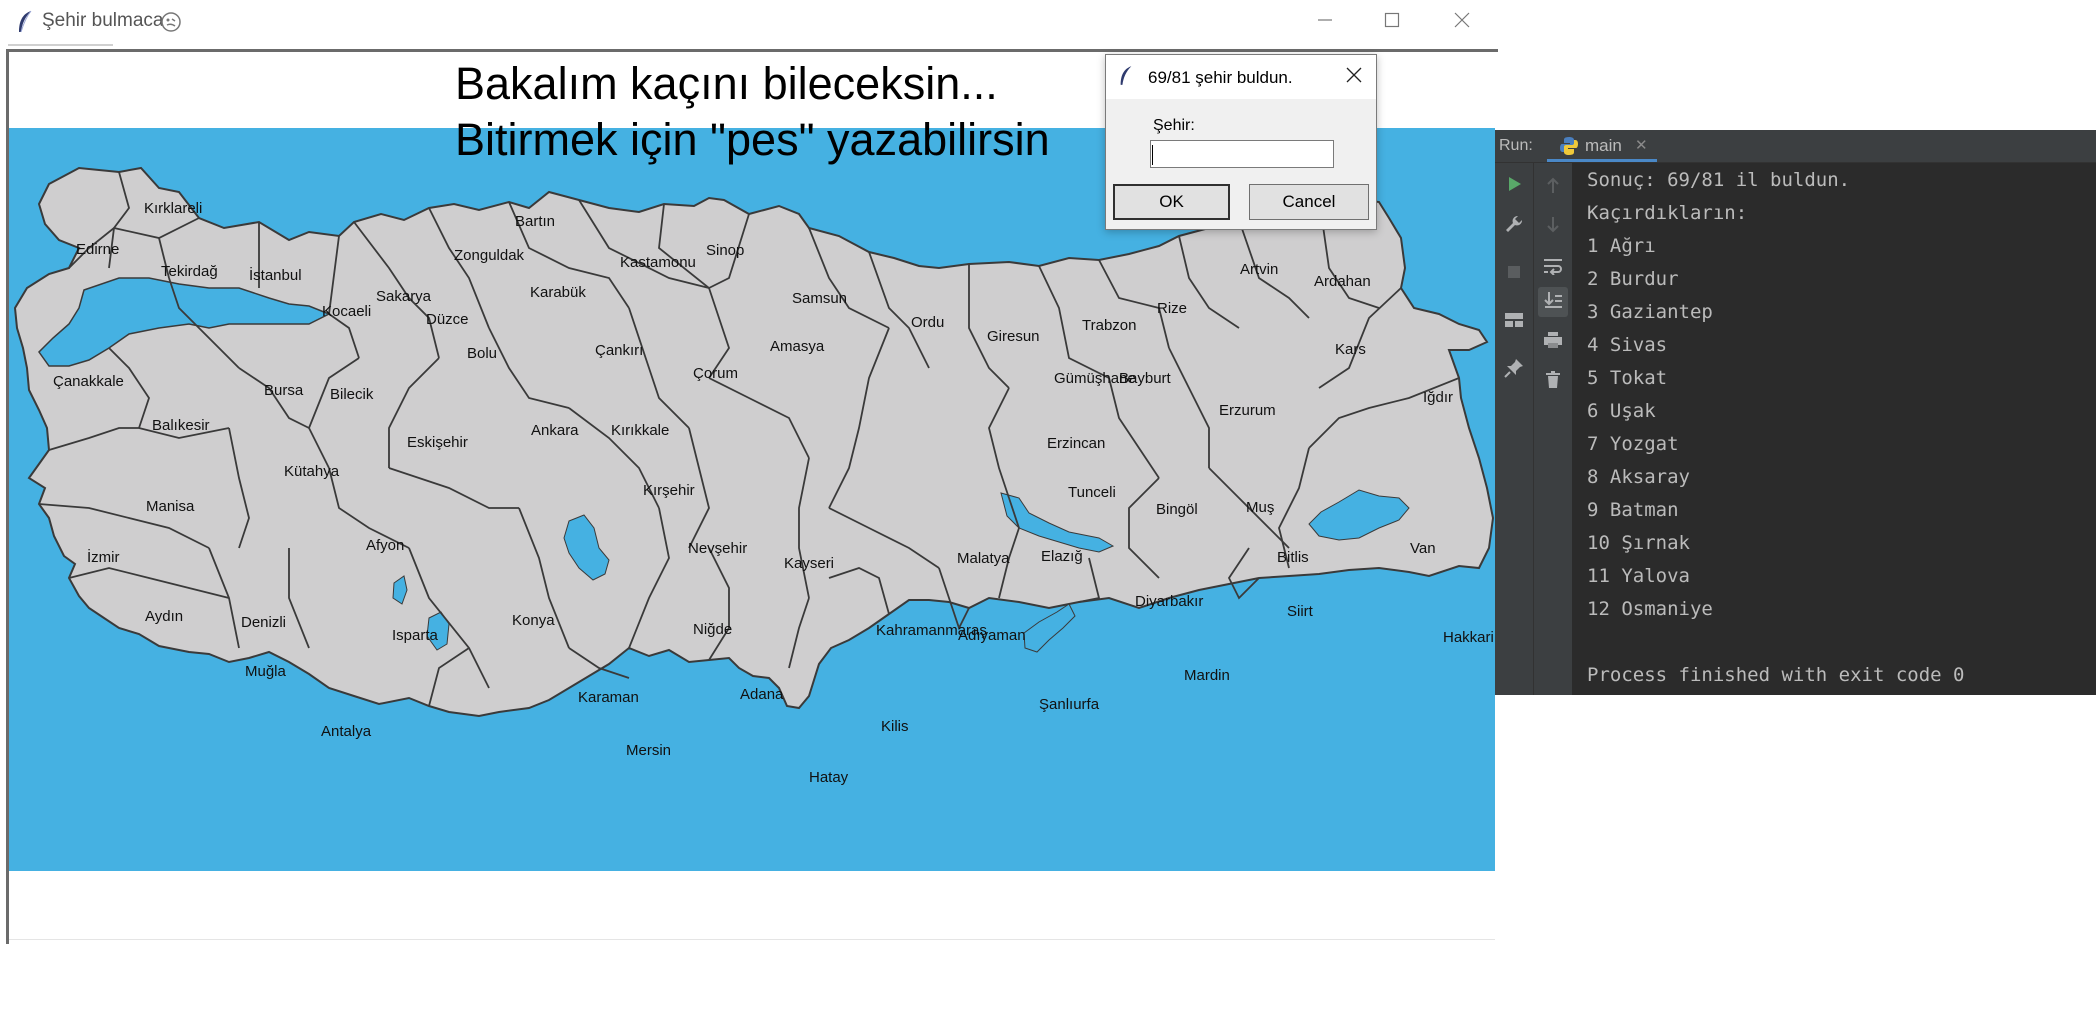  I want to click on stop-button, so click(1514, 274).